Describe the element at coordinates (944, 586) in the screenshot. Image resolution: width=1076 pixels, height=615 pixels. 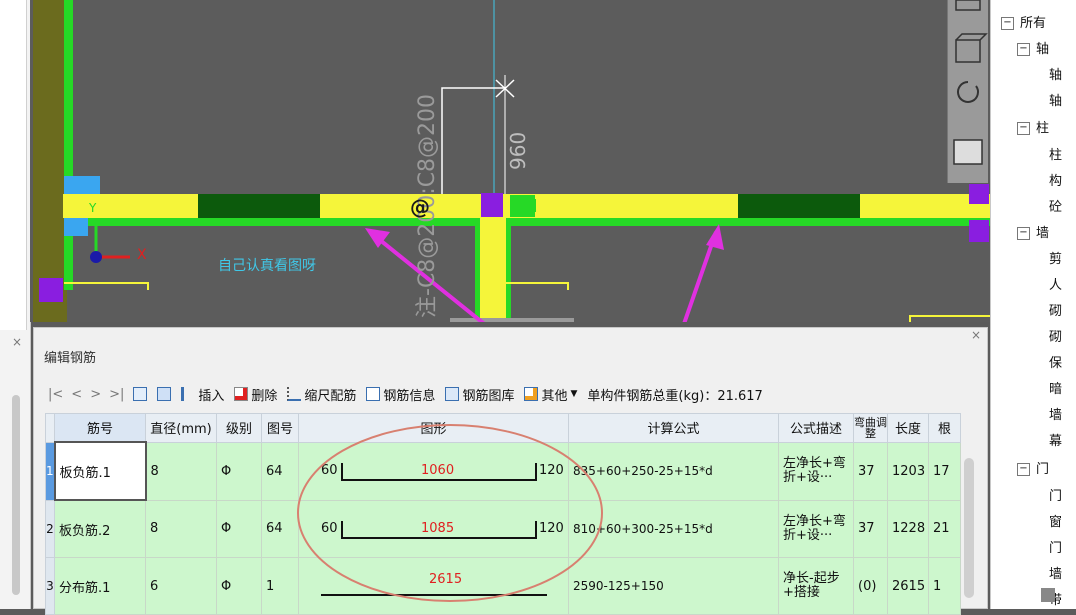
I see `cell-count: 1` at that location.